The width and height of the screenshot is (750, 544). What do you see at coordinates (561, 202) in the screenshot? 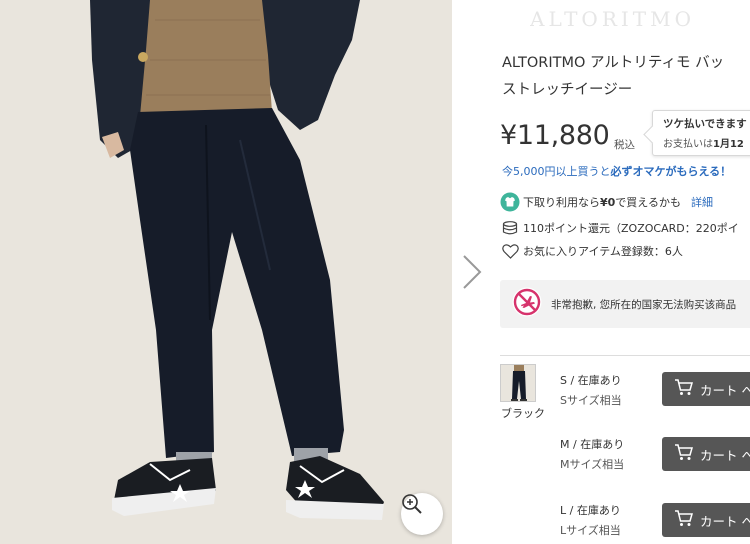
I see `tradein-prefix: 下取り利用なら` at bounding box center [561, 202].